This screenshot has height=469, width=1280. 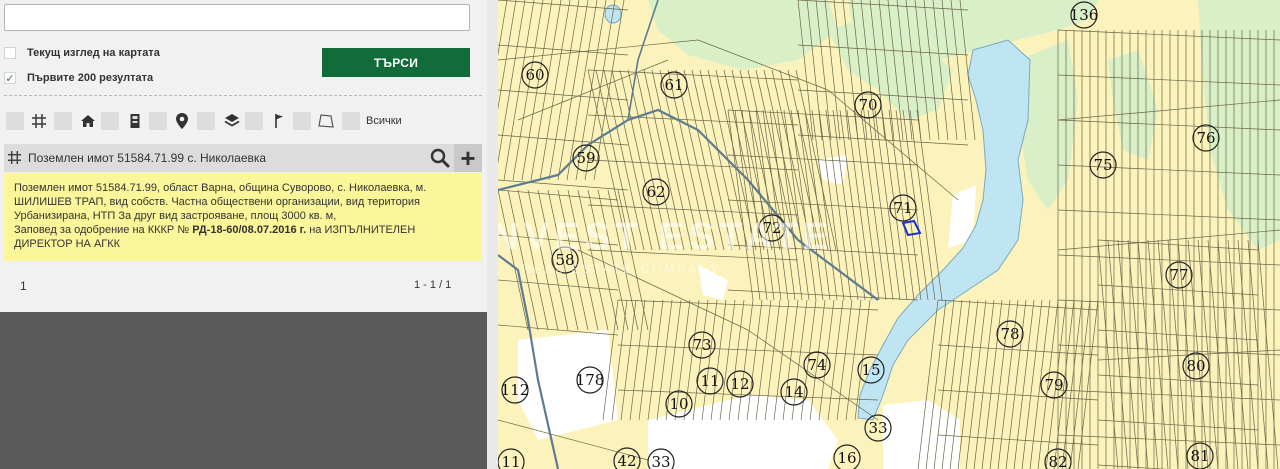 What do you see at coordinates (534, 75) in the screenshot?
I see `plot-label: 60` at bounding box center [534, 75].